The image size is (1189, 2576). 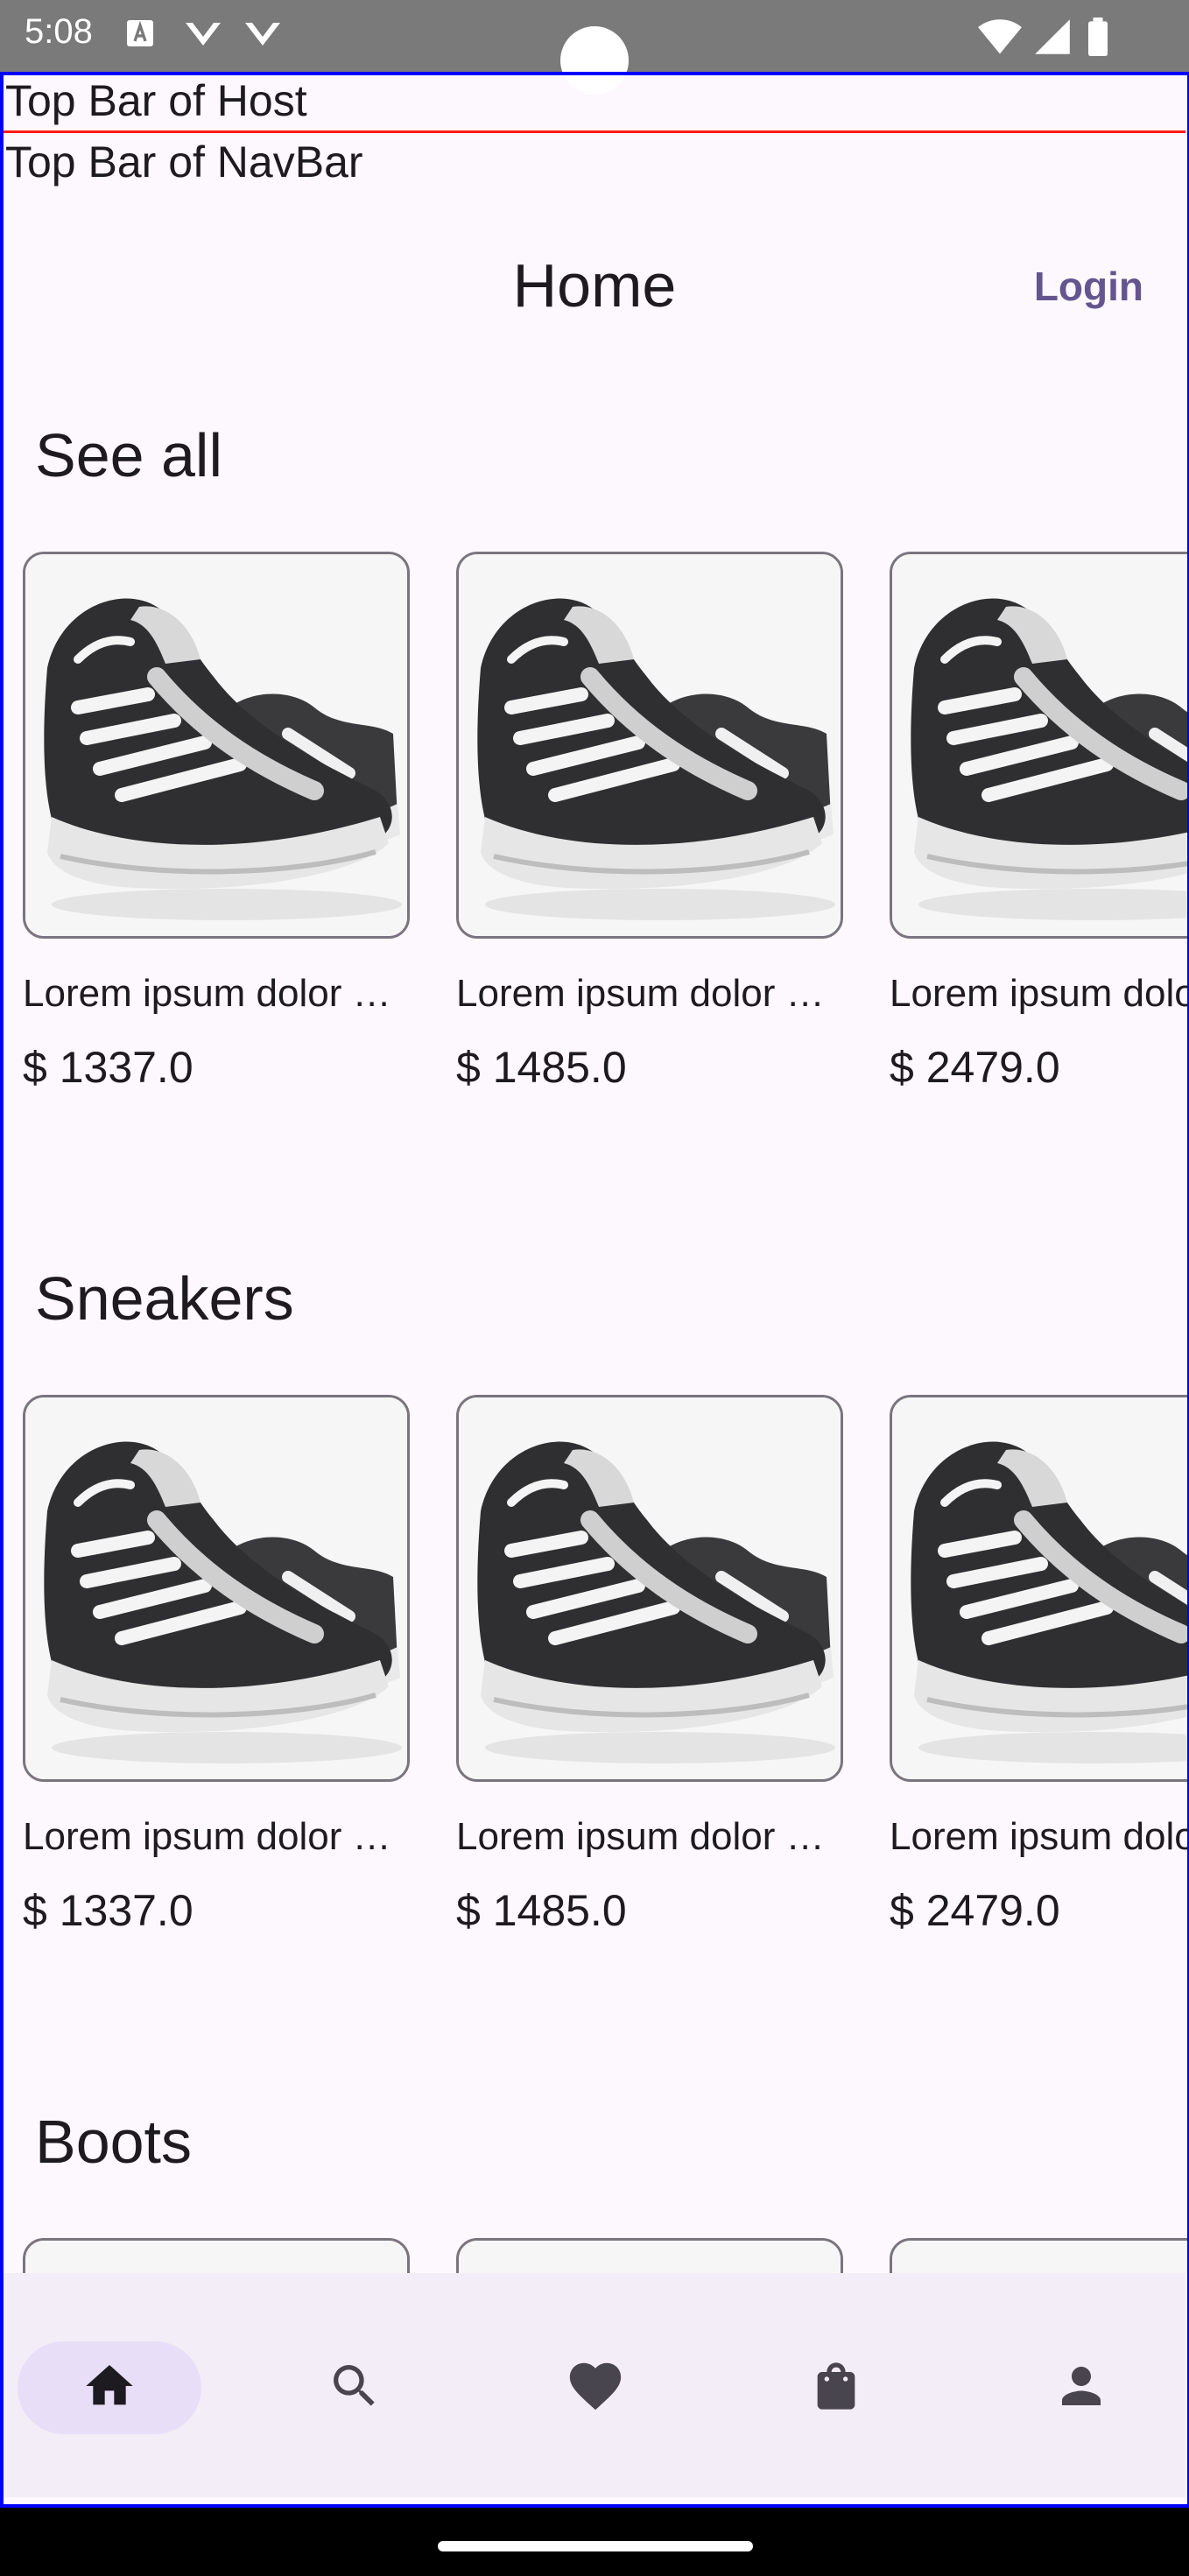 I want to click on bottom-navigation-bar, so click(x=594, y=2385).